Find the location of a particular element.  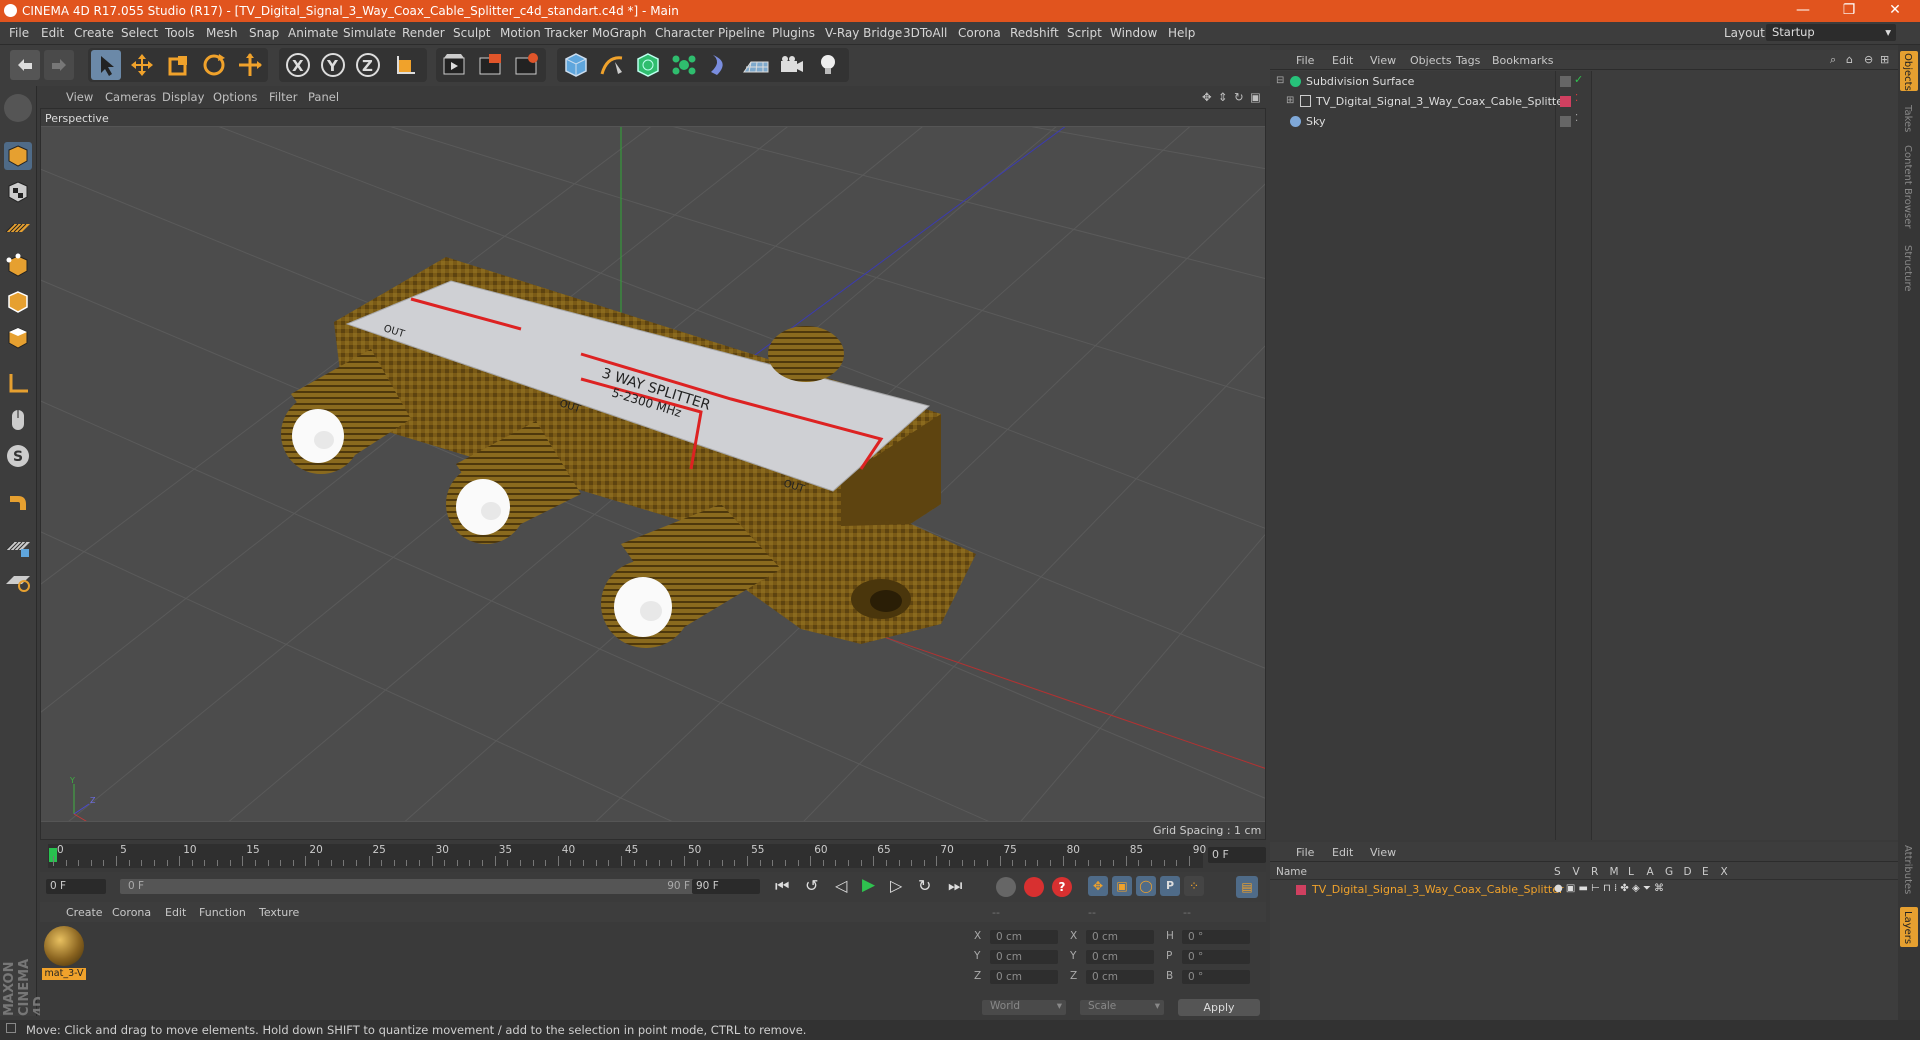

solo-mode-icon: S is located at coordinates (18, 456).